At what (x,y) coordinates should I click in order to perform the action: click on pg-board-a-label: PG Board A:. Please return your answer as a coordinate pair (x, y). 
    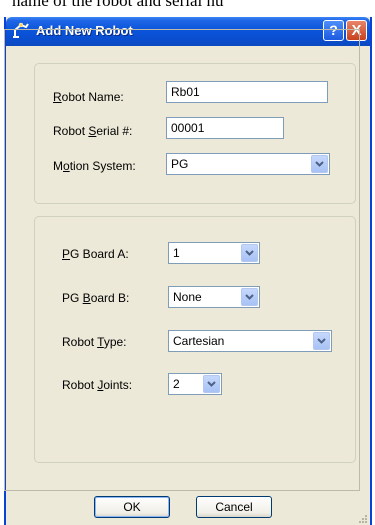
    Looking at the image, I should click on (95, 254).